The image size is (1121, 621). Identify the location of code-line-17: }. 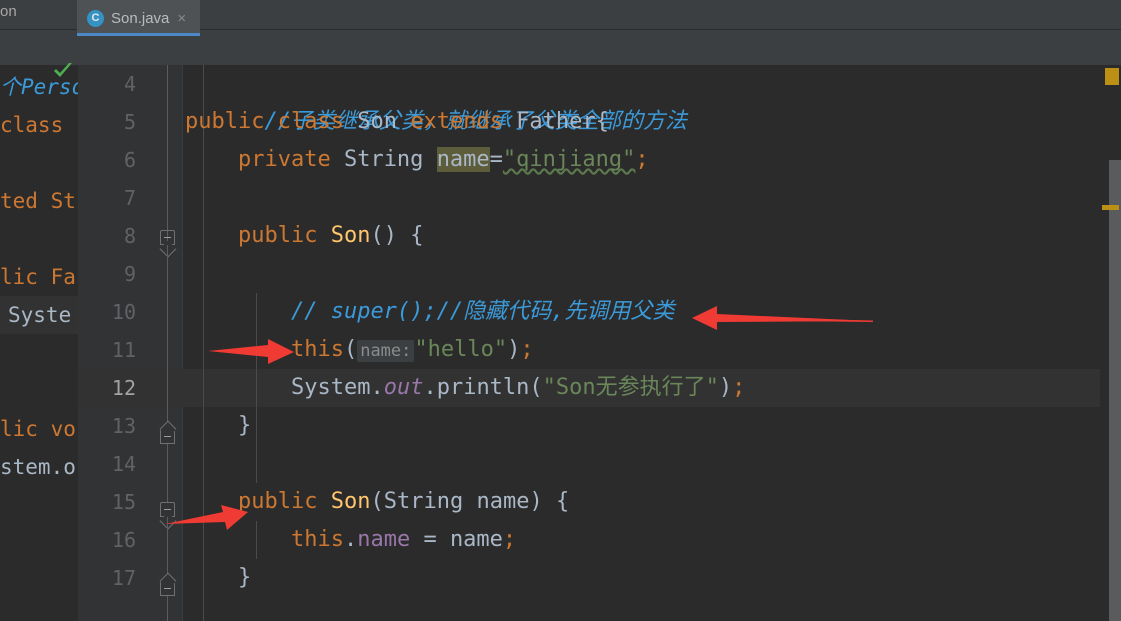
(218, 578).